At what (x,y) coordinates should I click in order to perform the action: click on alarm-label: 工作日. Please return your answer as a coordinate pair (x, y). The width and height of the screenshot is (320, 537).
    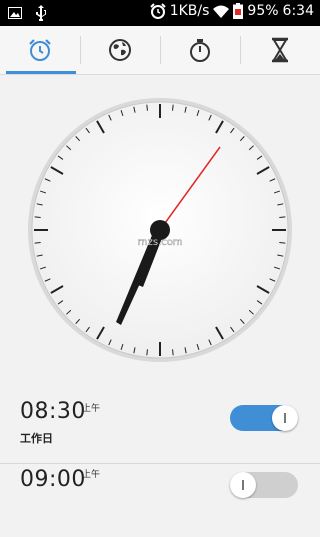
    Looking at the image, I should click on (36, 438).